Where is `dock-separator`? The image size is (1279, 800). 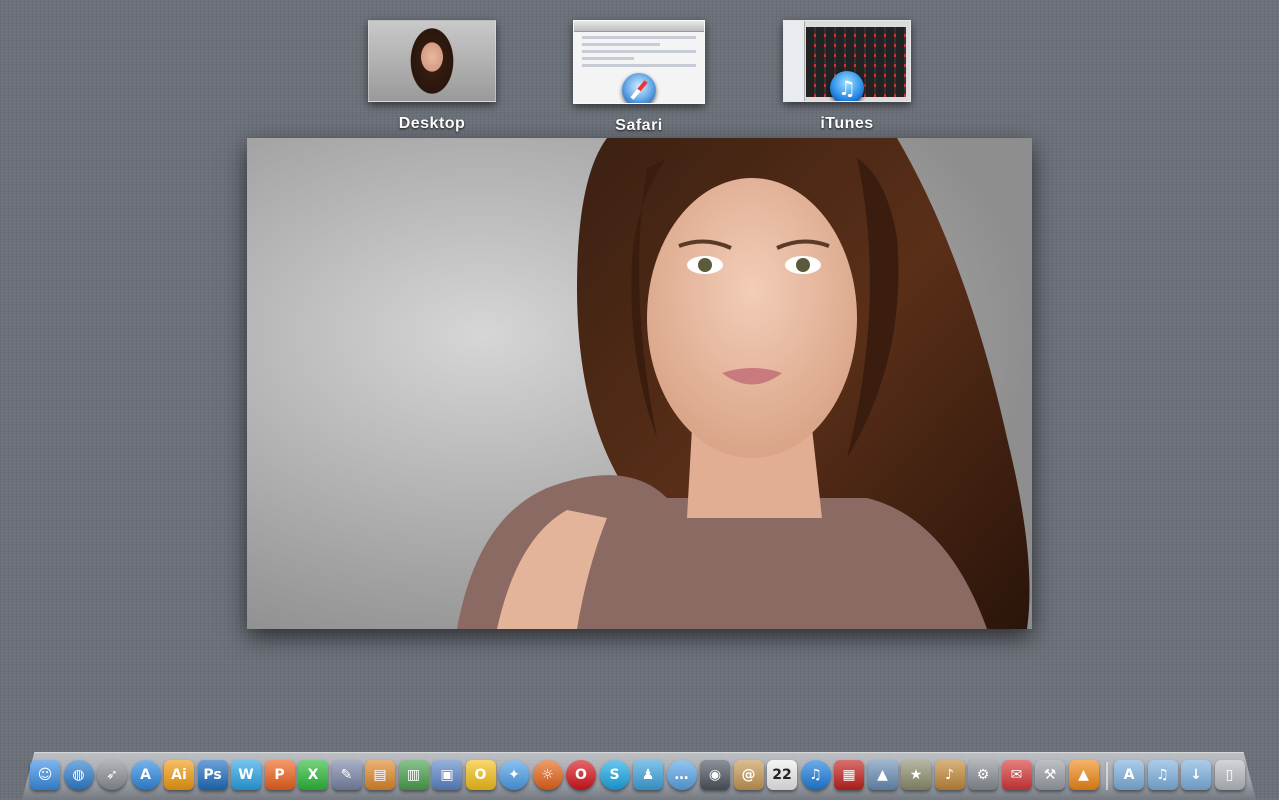
dock-separator is located at coordinates (1106, 776).